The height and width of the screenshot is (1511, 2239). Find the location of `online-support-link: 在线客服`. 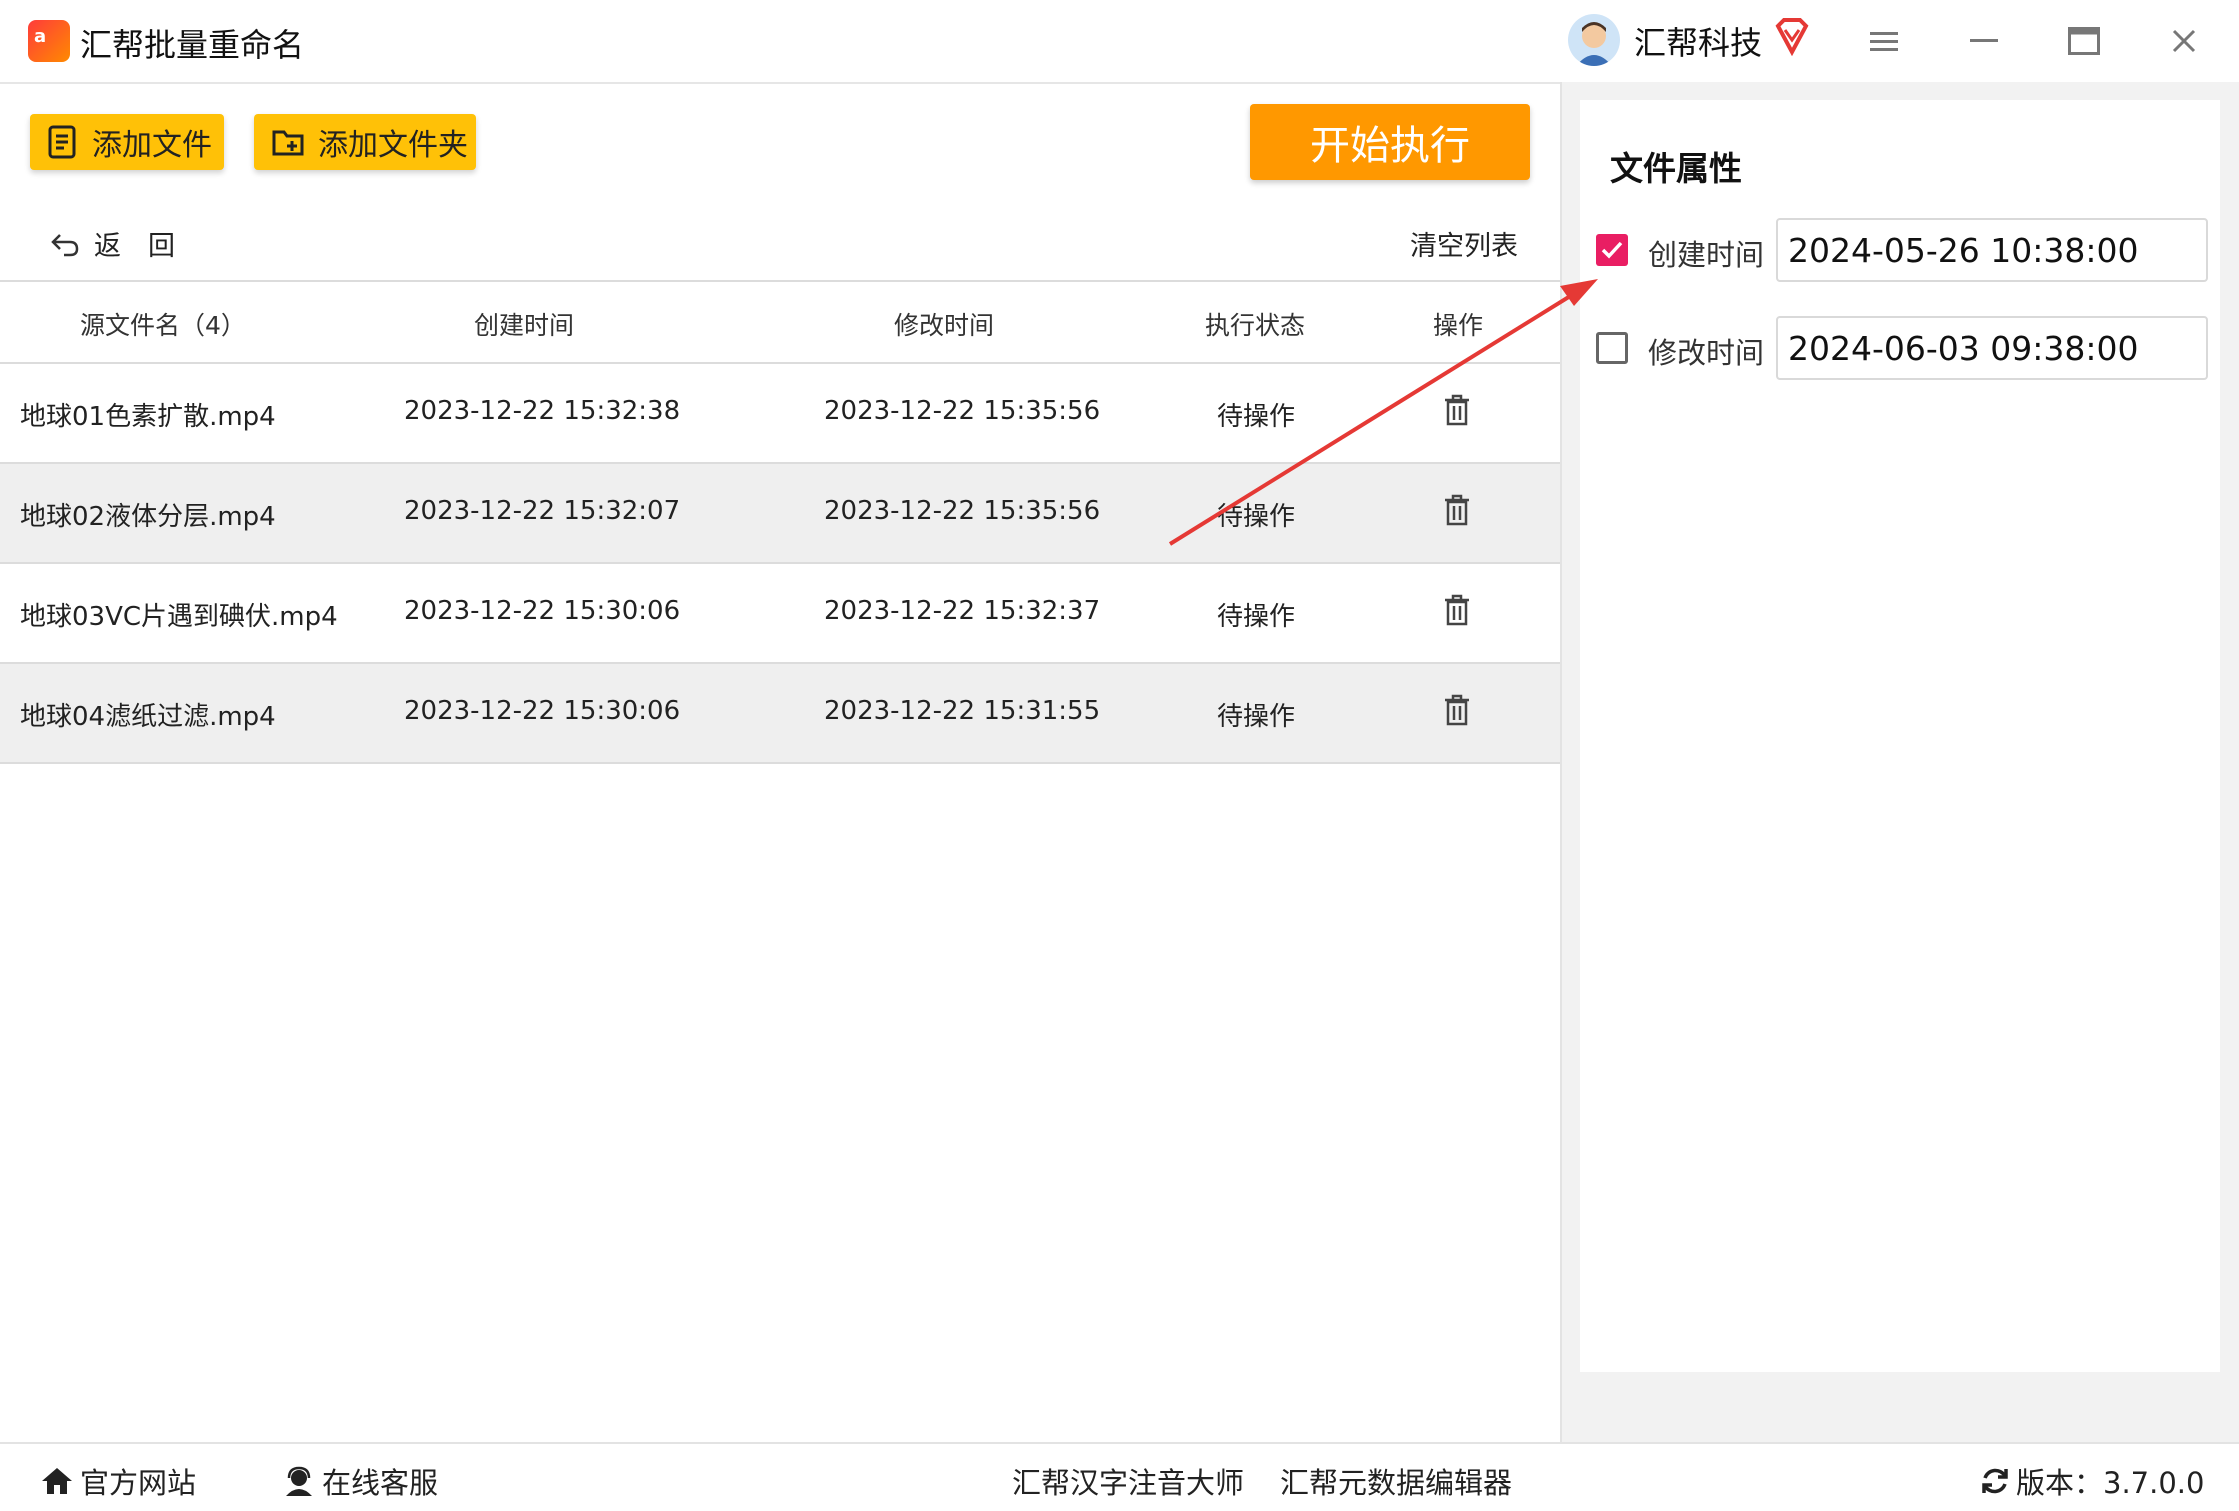

online-support-link: 在线客服 is located at coordinates (360, 1481).